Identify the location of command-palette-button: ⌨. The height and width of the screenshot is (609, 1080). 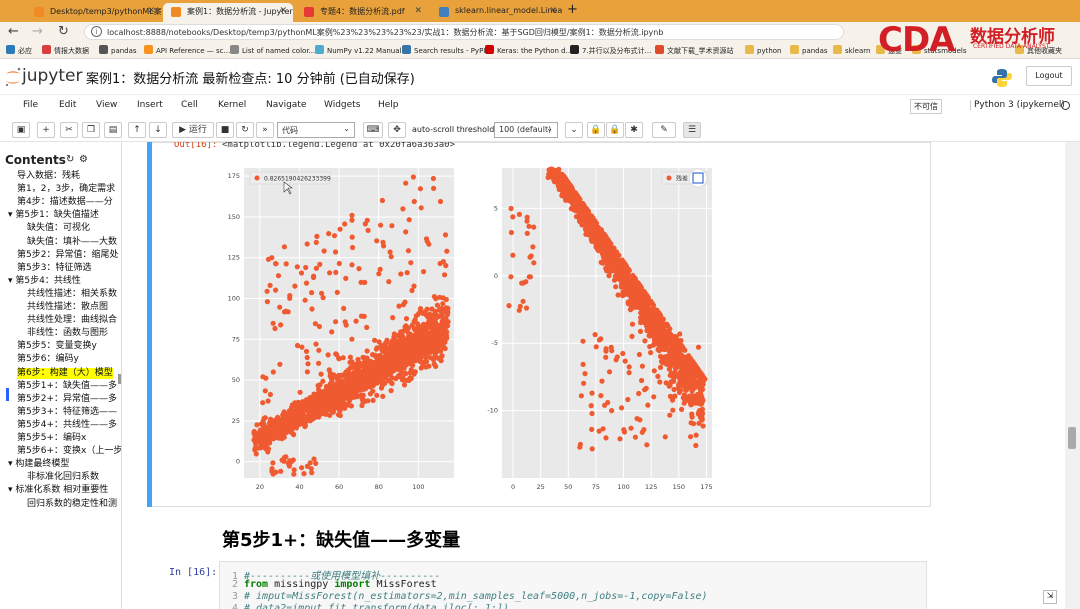
(373, 130).